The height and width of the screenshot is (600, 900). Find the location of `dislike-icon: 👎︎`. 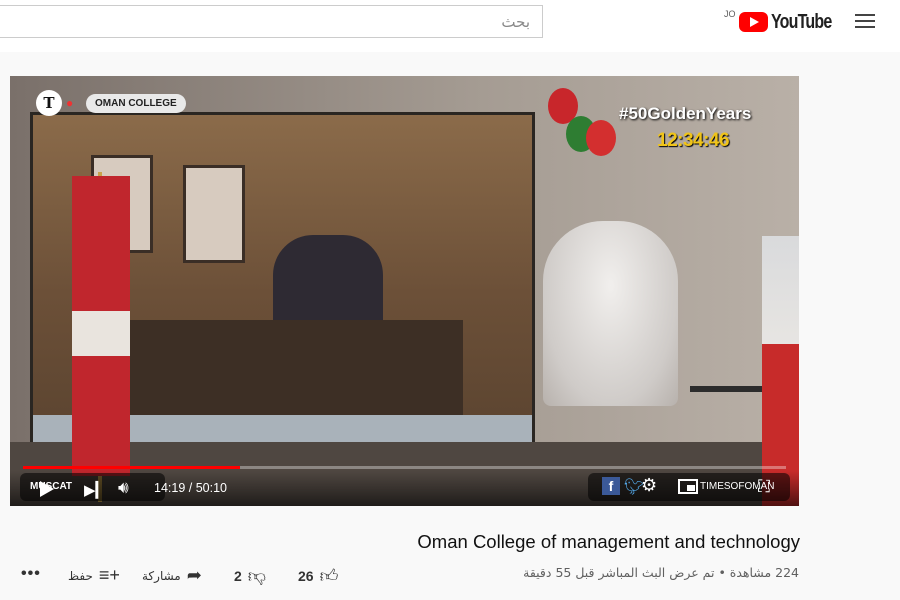

dislike-icon: 👎︎ is located at coordinates (257, 576).